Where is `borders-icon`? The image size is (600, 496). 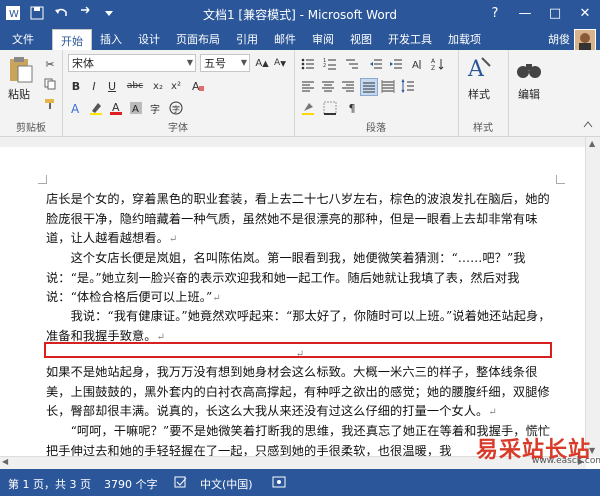
borders-icon is located at coordinates (330, 108).